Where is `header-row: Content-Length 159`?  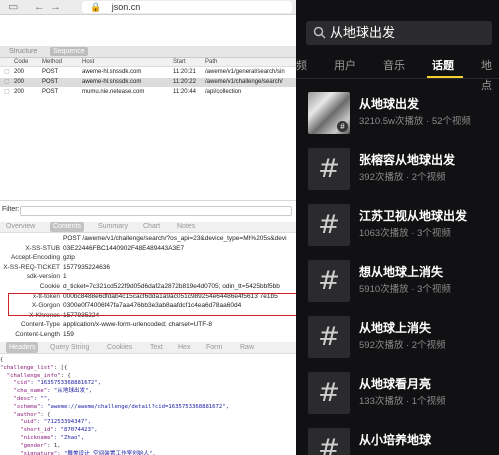 header-row: Content-Length 159 is located at coordinates (148, 335).